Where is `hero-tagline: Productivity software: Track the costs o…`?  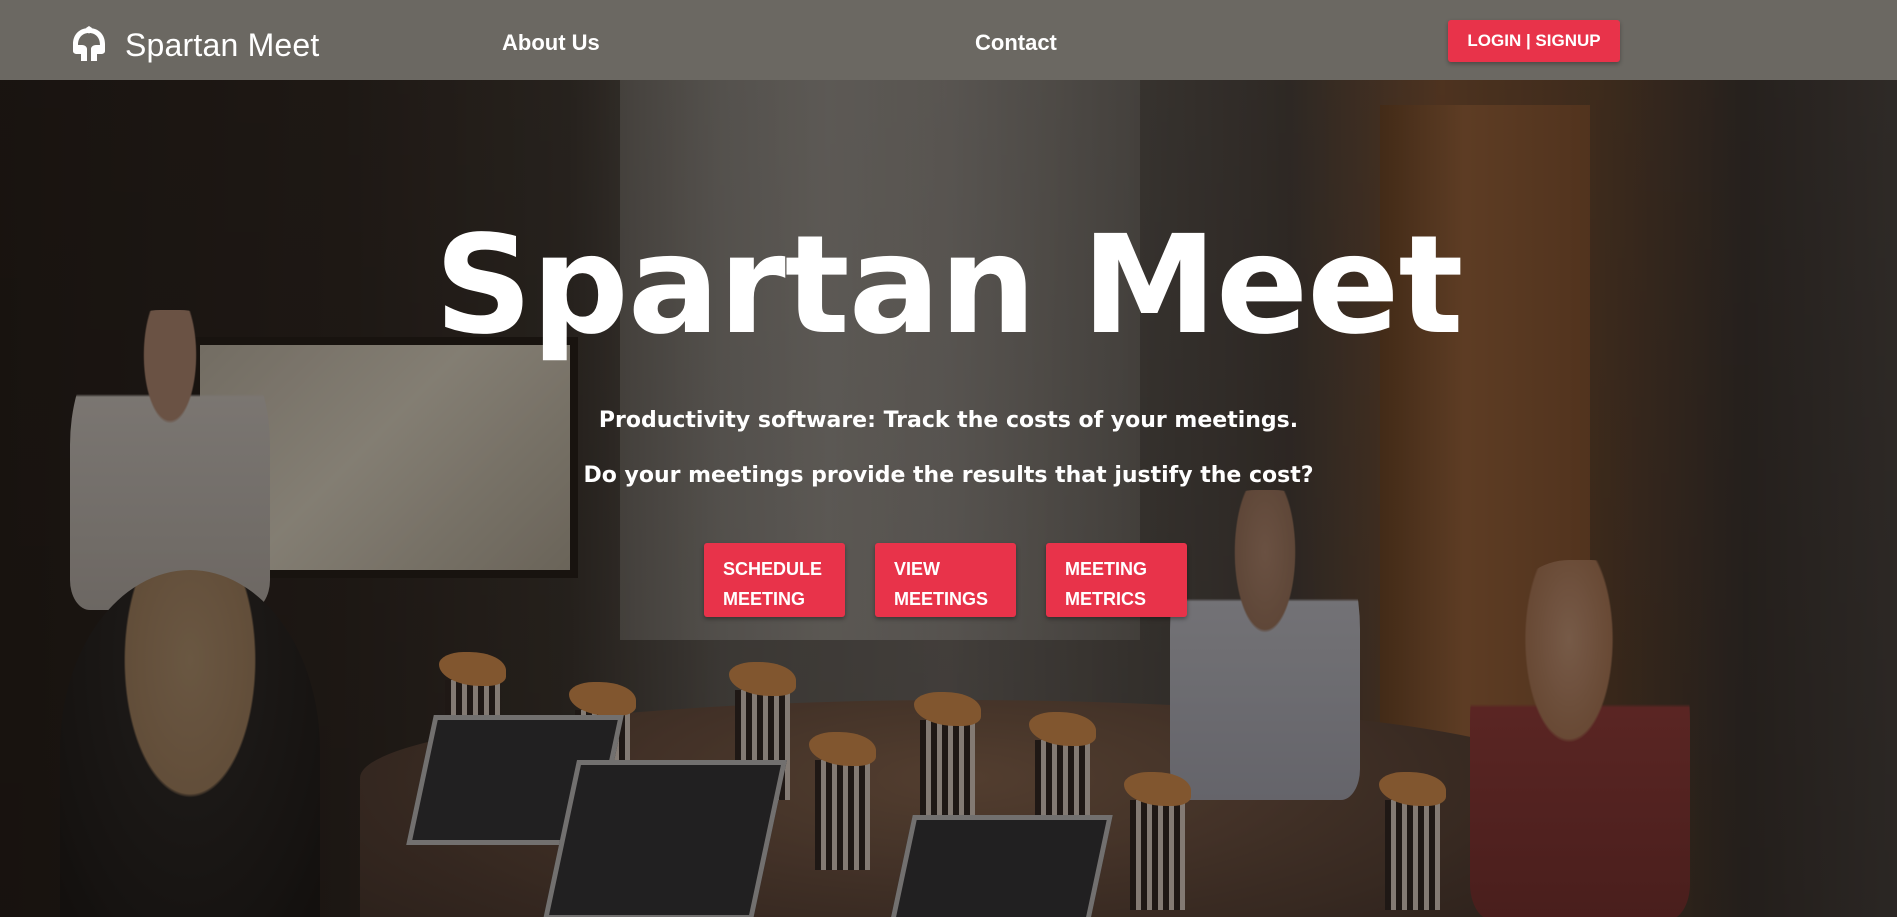 hero-tagline: Productivity software: Track the costs o… is located at coordinates (948, 420).